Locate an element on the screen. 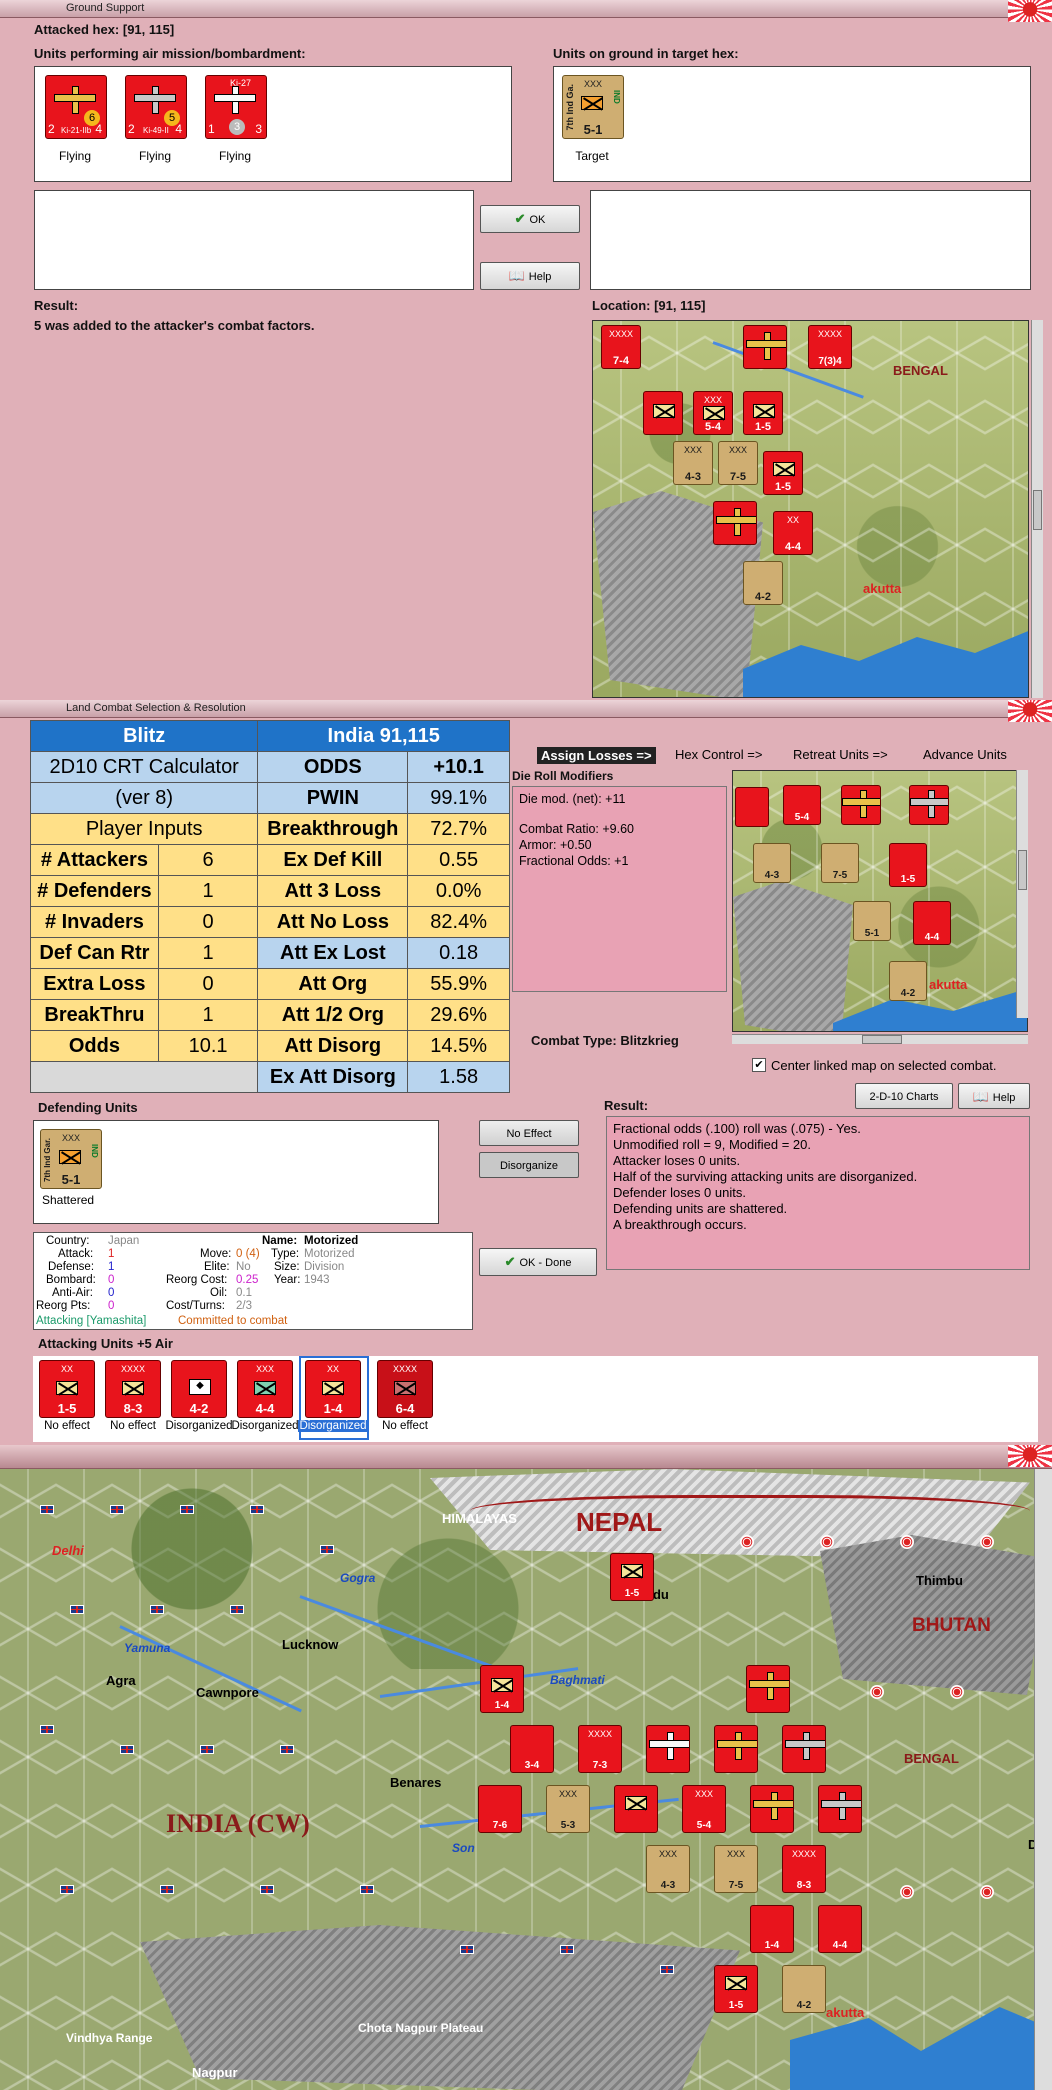 The height and width of the screenshot is (2090, 1052). no-effect-button: No Effect is located at coordinates (529, 1133).